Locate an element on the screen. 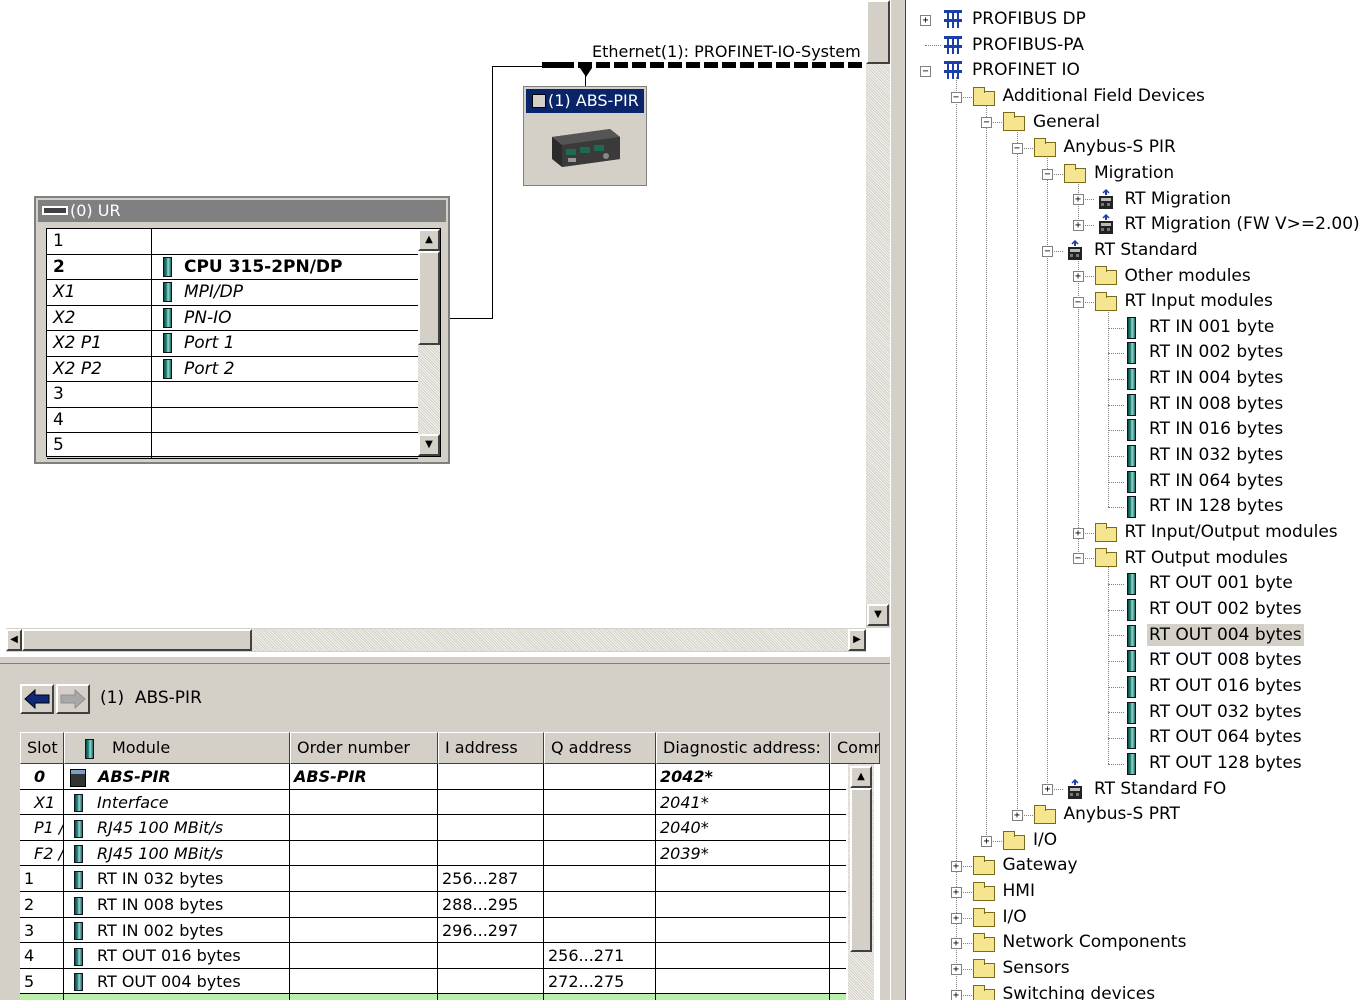  tree-item-label: Network Components is located at coordinates (1095, 942).